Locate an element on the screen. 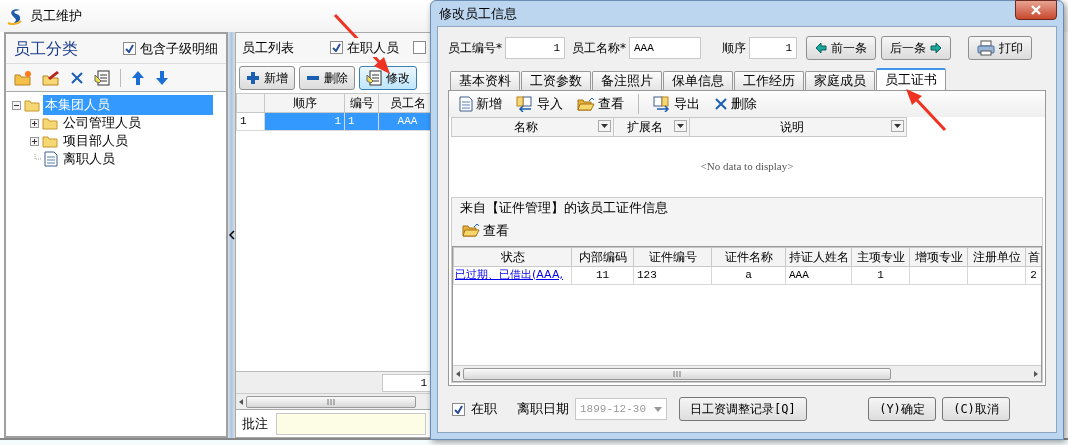  window-title: 员工维护 is located at coordinates (56, 16).